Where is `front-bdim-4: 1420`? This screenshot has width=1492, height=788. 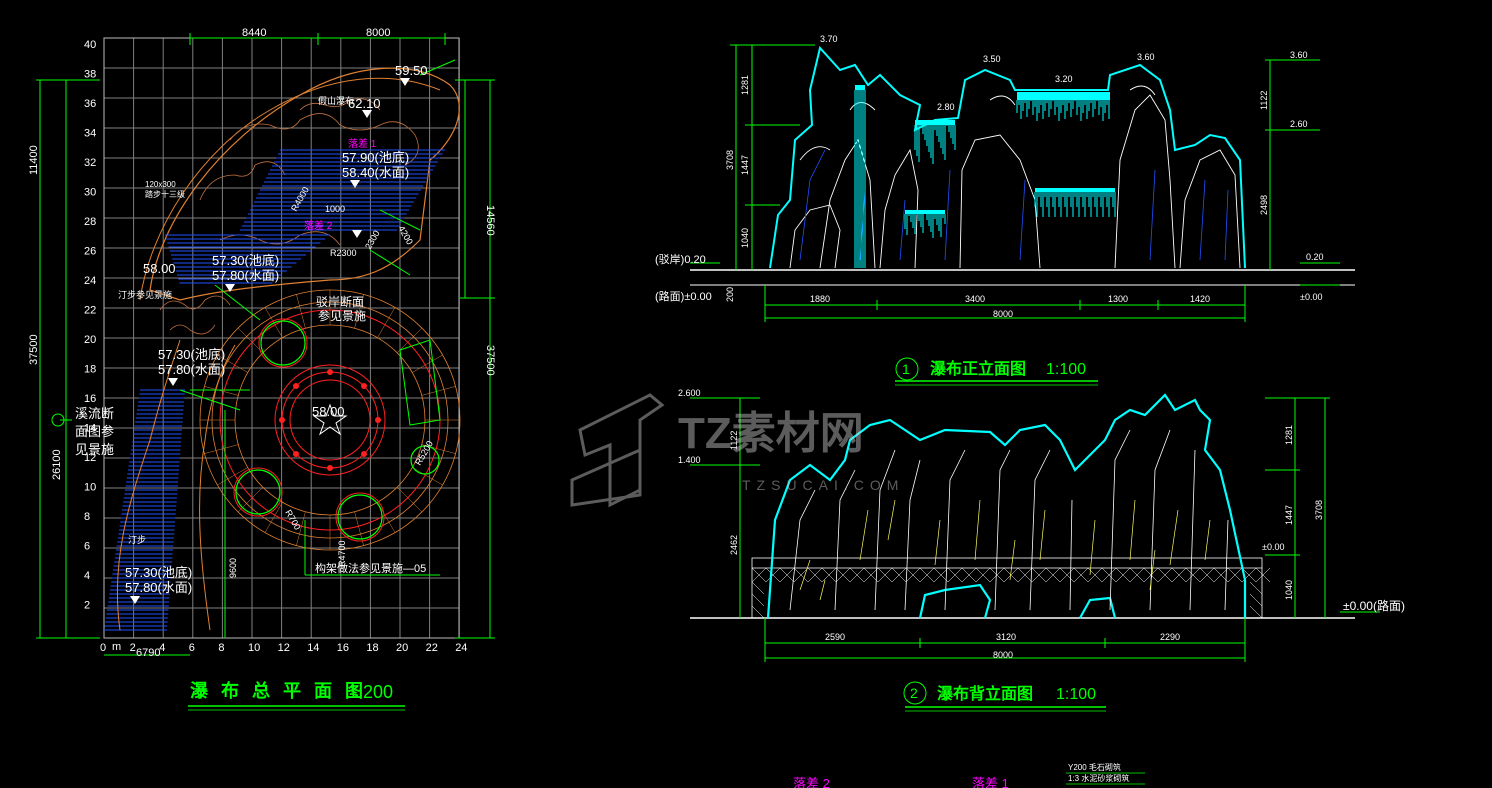 front-bdim-4: 1420 is located at coordinates (1200, 299).